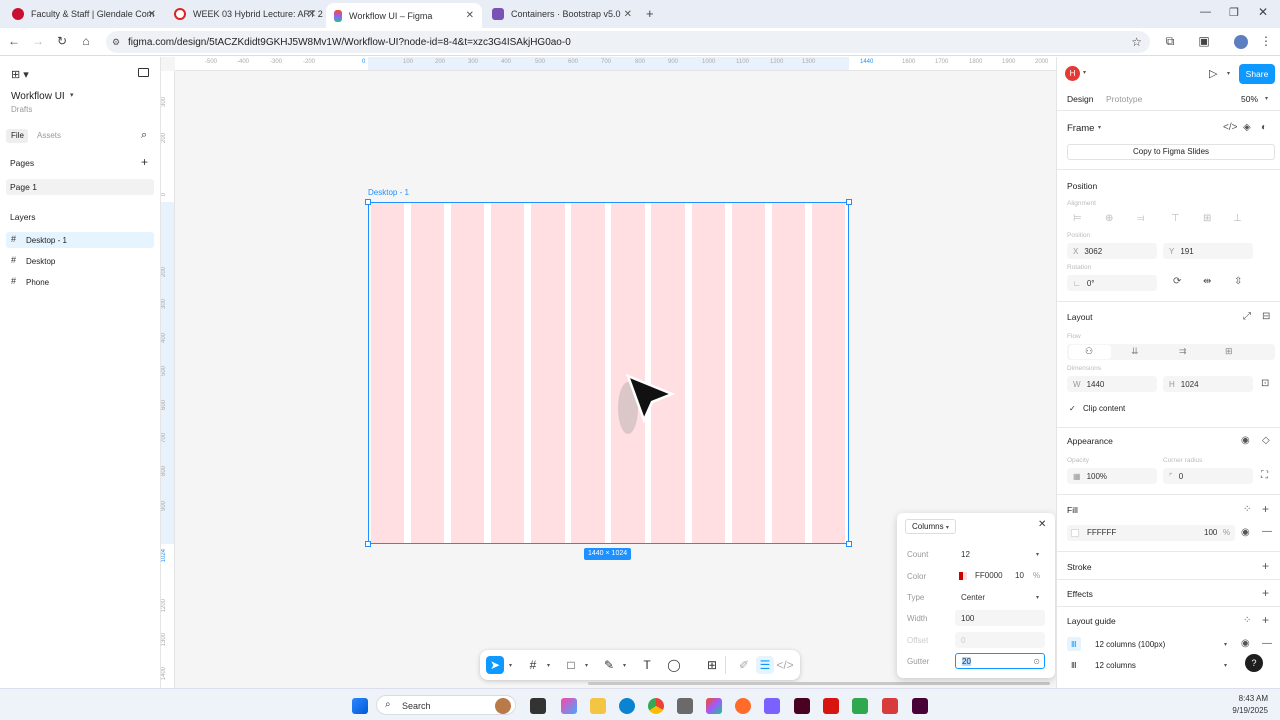 The height and width of the screenshot is (720, 1280). Describe the element at coordinates (1267, 643) in the screenshot. I see `remove-guide-icon: —` at that location.